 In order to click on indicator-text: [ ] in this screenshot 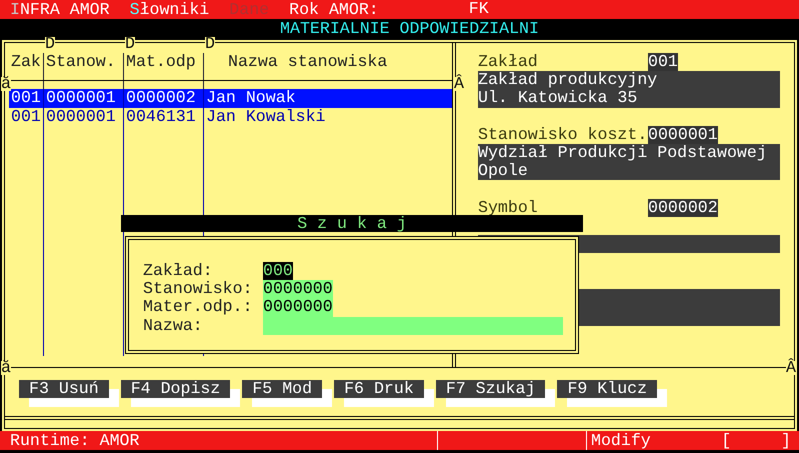, I will do `click(756, 440)`.